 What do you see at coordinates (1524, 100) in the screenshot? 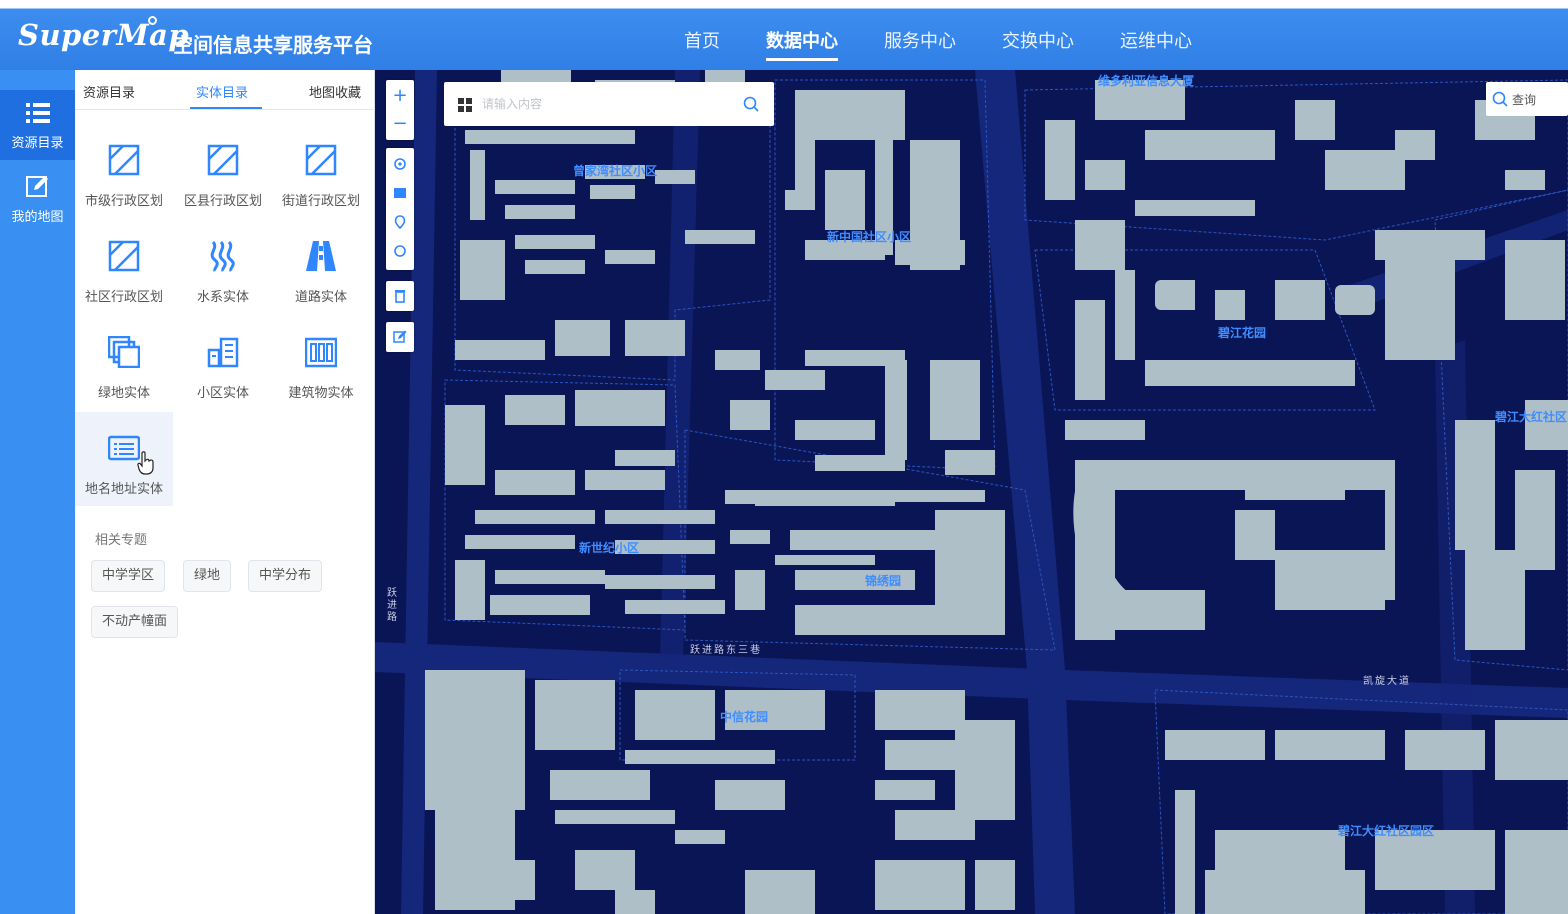
I see `query-label: 查询` at bounding box center [1524, 100].